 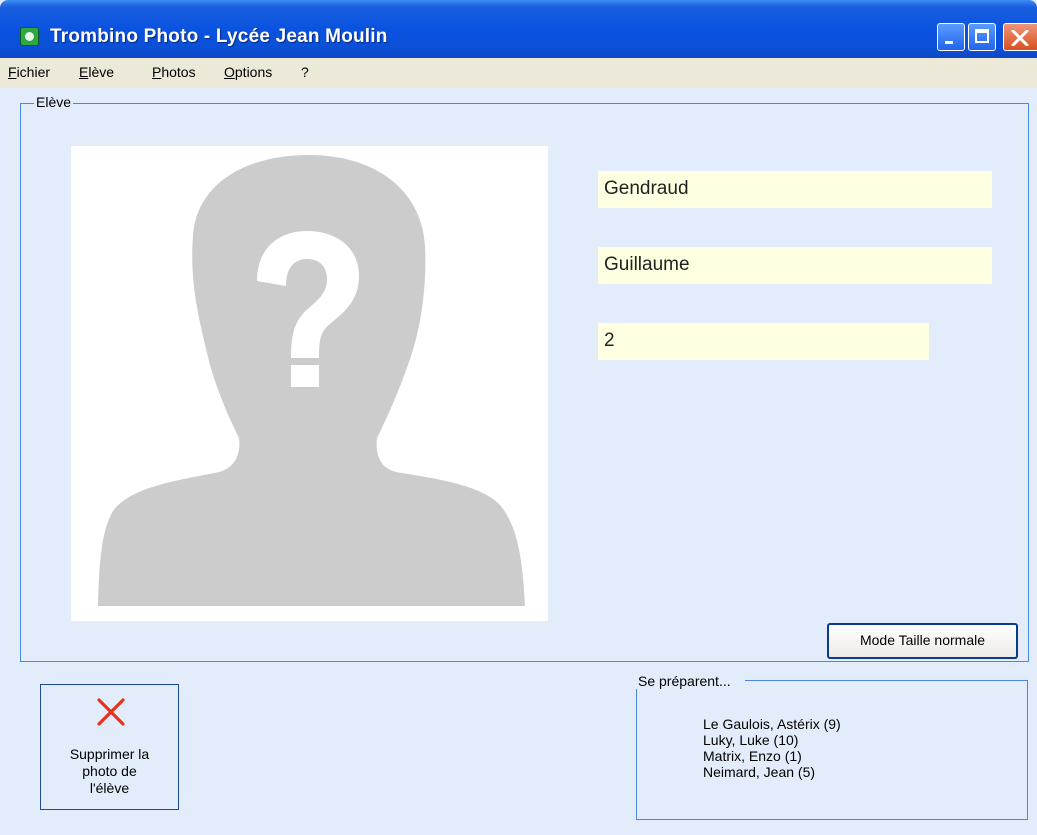 I want to click on list-item: Le Gaulois, Astérix (9), so click(x=772, y=724).